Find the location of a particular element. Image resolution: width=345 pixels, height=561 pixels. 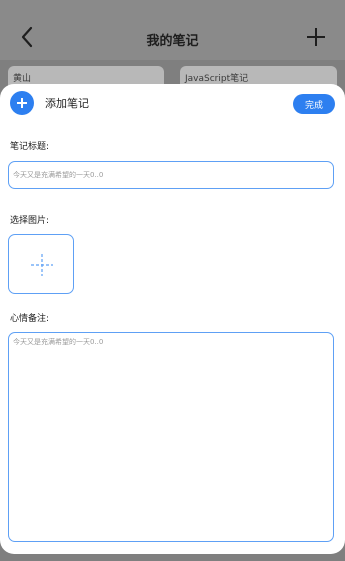

page-title: 我的笔记 is located at coordinates (172, 41).